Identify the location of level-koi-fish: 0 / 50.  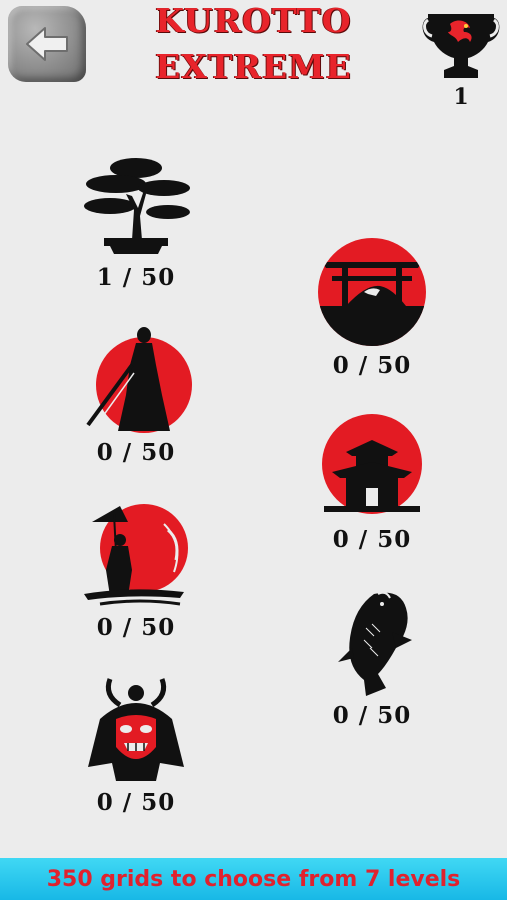
(372, 658).